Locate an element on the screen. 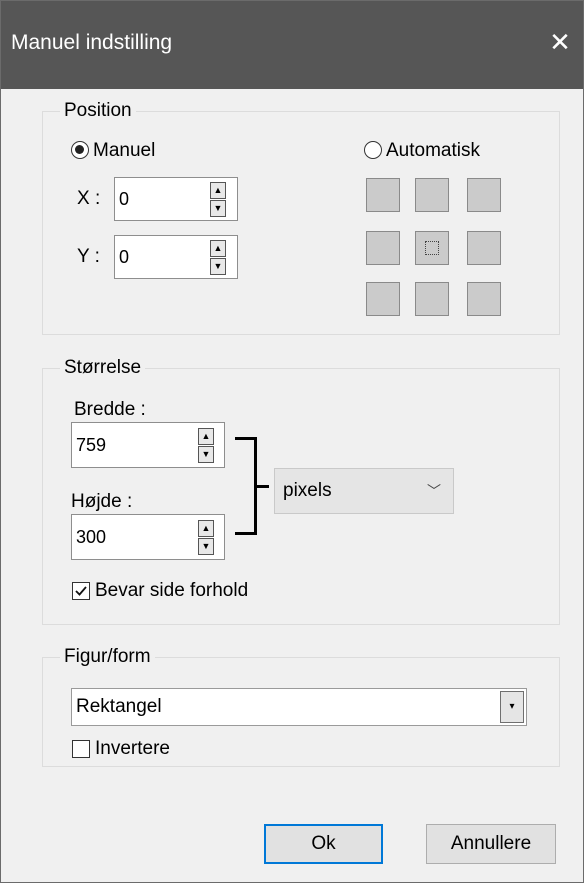  manual-radio is located at coordinates (80, 150).